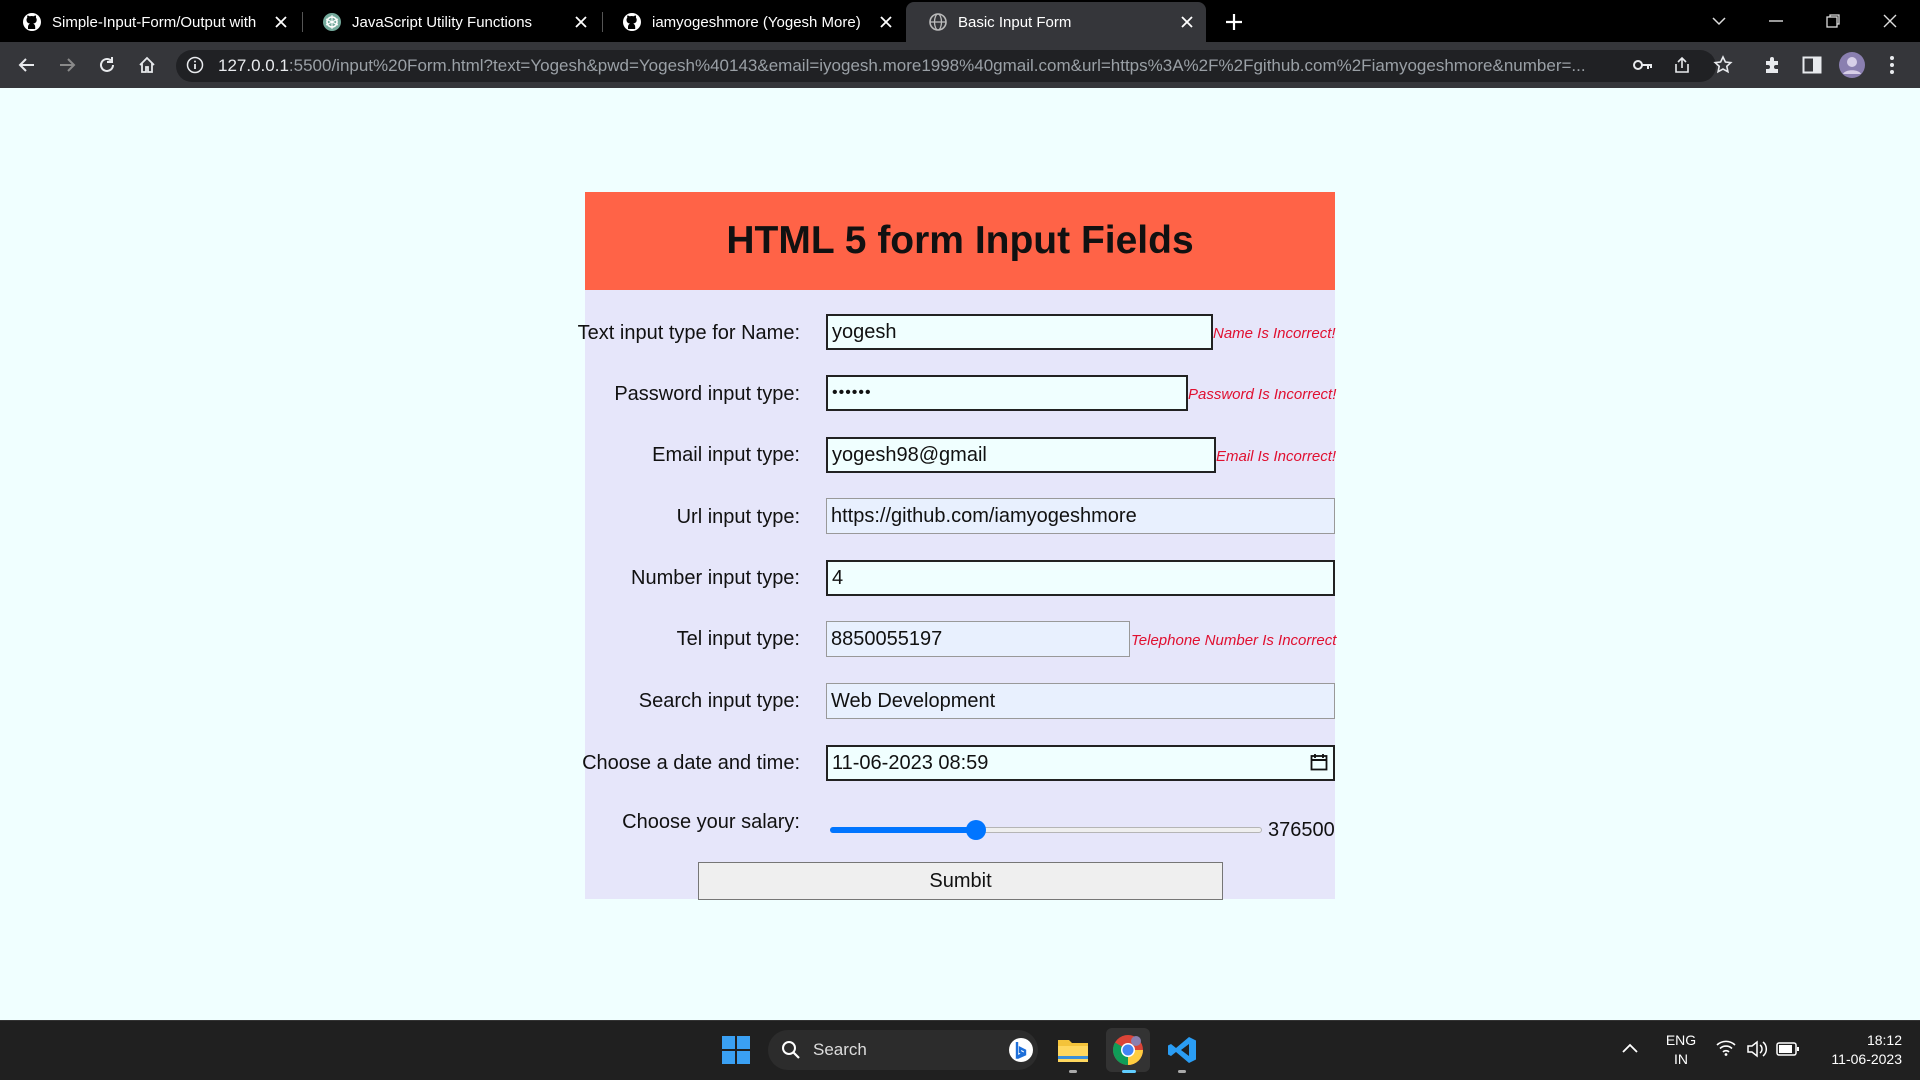 The image size is (1920, 1080). I want to click on bookmark-star-icon, so click(1723, 65).